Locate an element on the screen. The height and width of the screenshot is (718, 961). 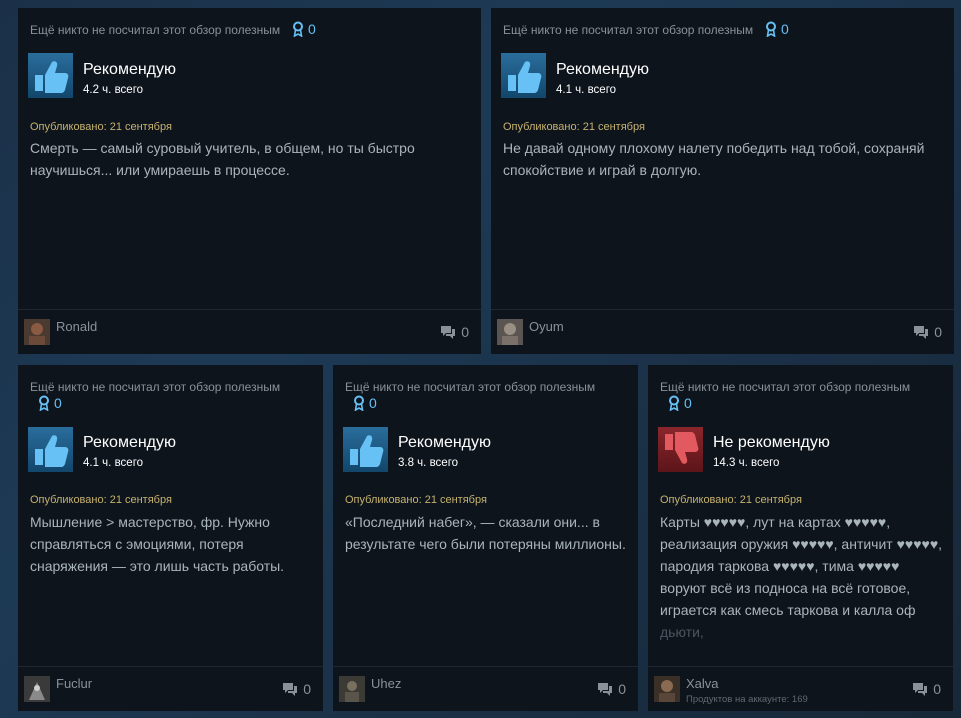
review-line: пародия таркова ♥♥♥♥♥, тима ♥♥♥♥♥ is located at coordinates (780, 566).